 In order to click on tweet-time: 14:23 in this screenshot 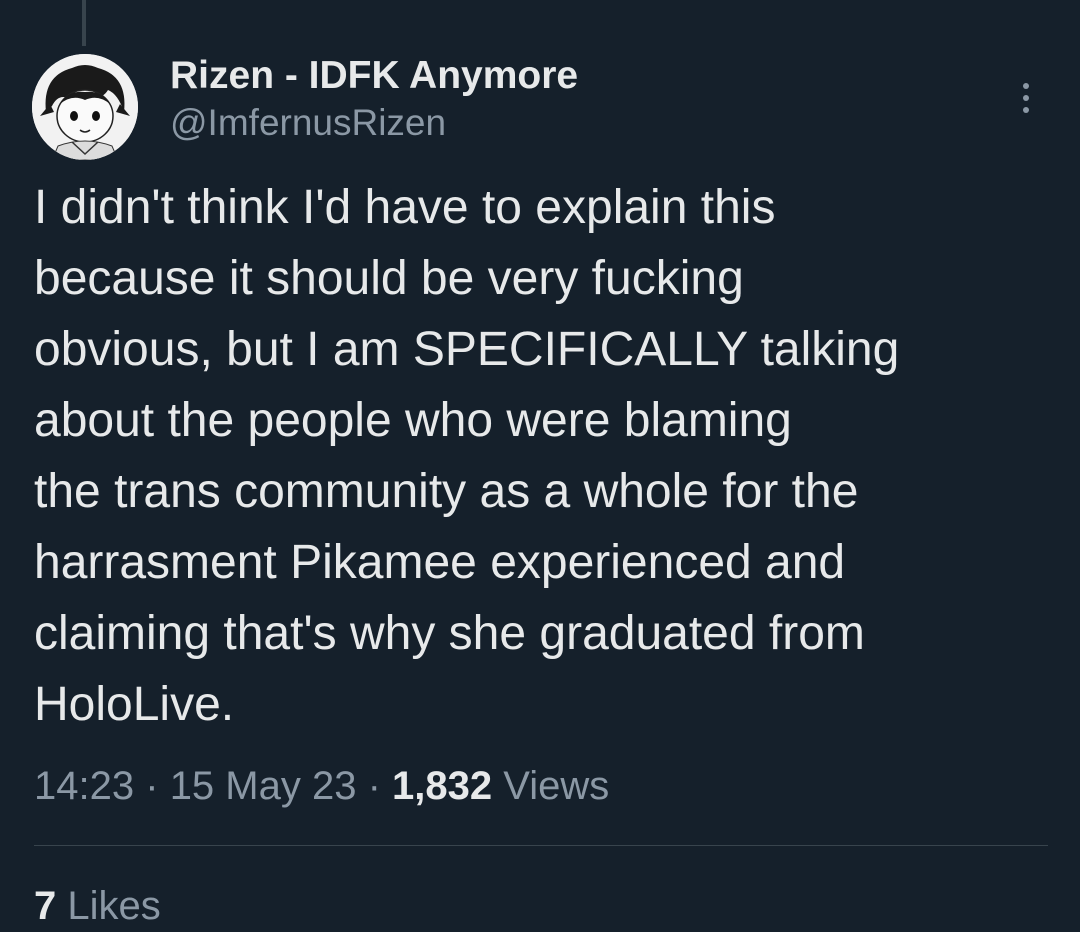, I will do `click(84, 786)`.